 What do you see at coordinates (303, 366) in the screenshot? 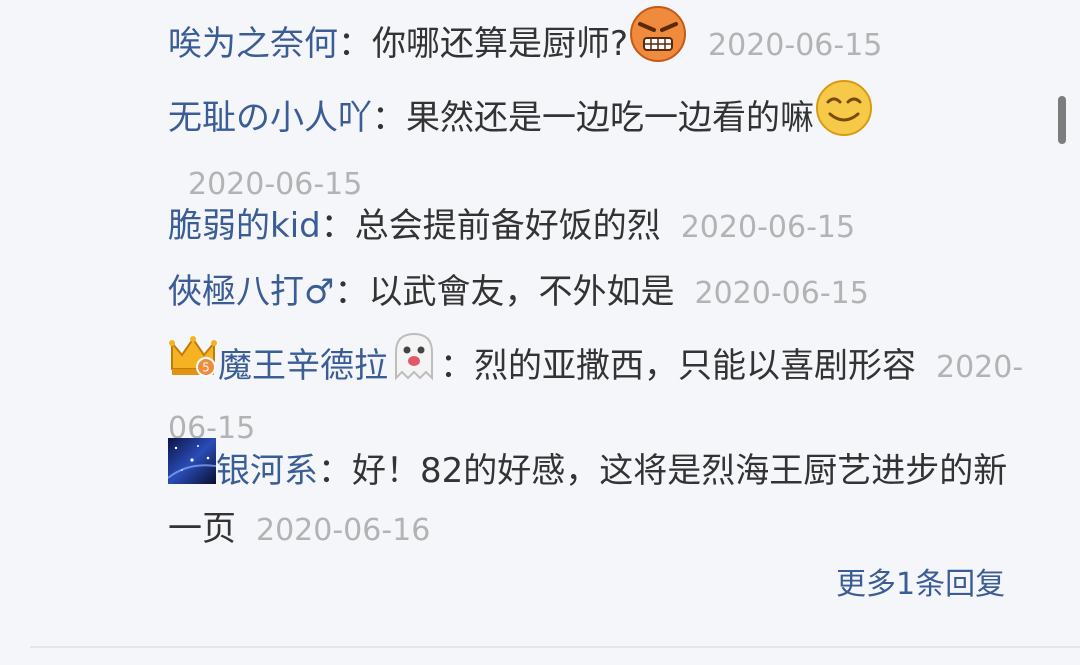
I see `reply-username: 魔王辛德拉` at bounding box center [303, 366].